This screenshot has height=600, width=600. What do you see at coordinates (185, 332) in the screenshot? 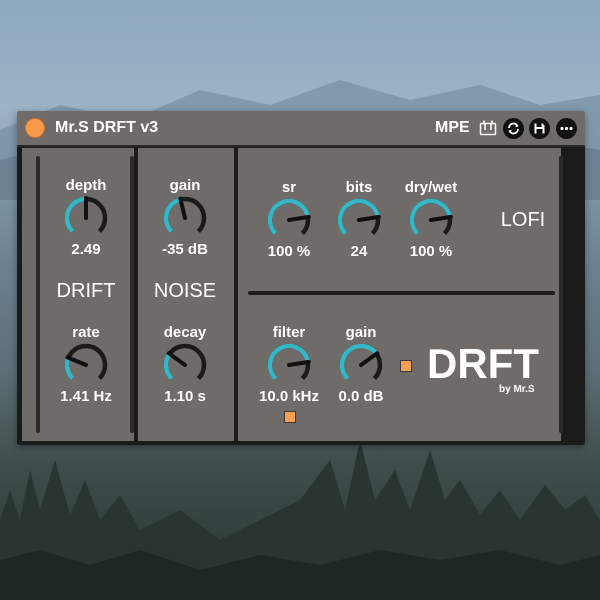
I see `decay-label: decay` at bounding box center [185, 332].